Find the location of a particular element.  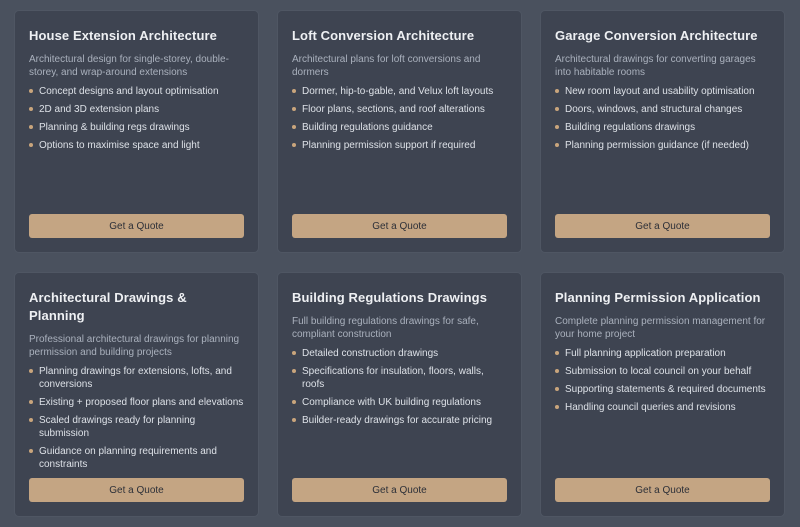

feature-item: 2D and 3D extension plans is located at coordinates (136, 109).